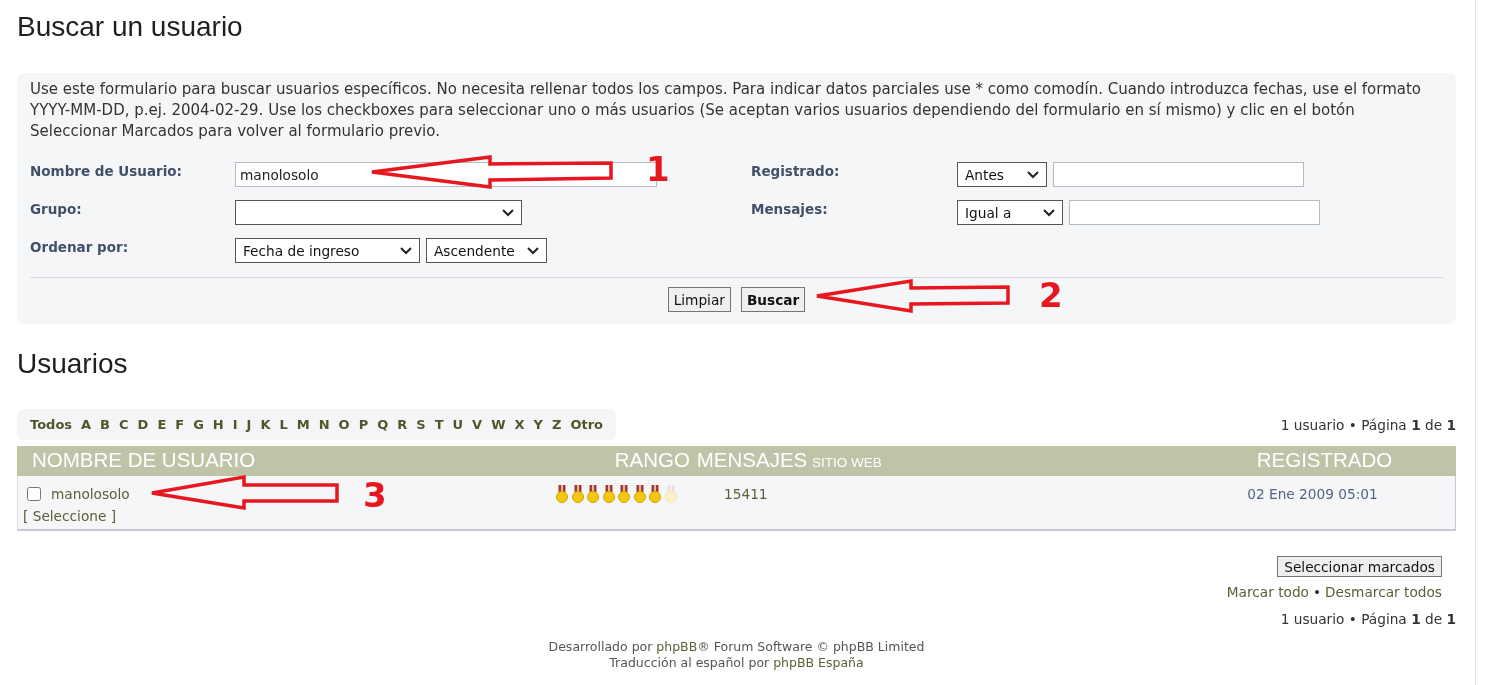 Image resolution: width=1504 pixels, height=685 pixels. What do you see at coordinates (106, 171) in the screenshot?
I see `field-label: Nombre de Usuario:` at bounding box center [106, 171].